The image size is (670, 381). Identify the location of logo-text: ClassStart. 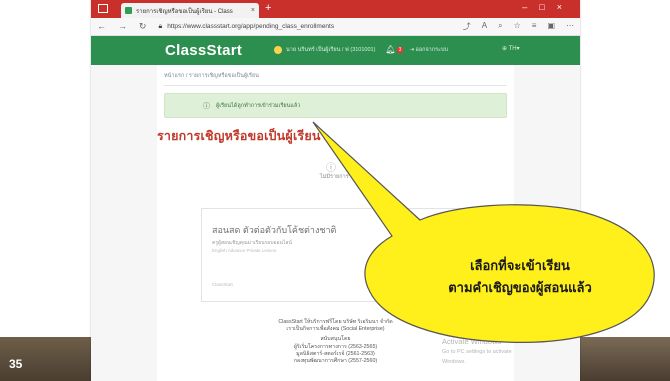
(204, 50).